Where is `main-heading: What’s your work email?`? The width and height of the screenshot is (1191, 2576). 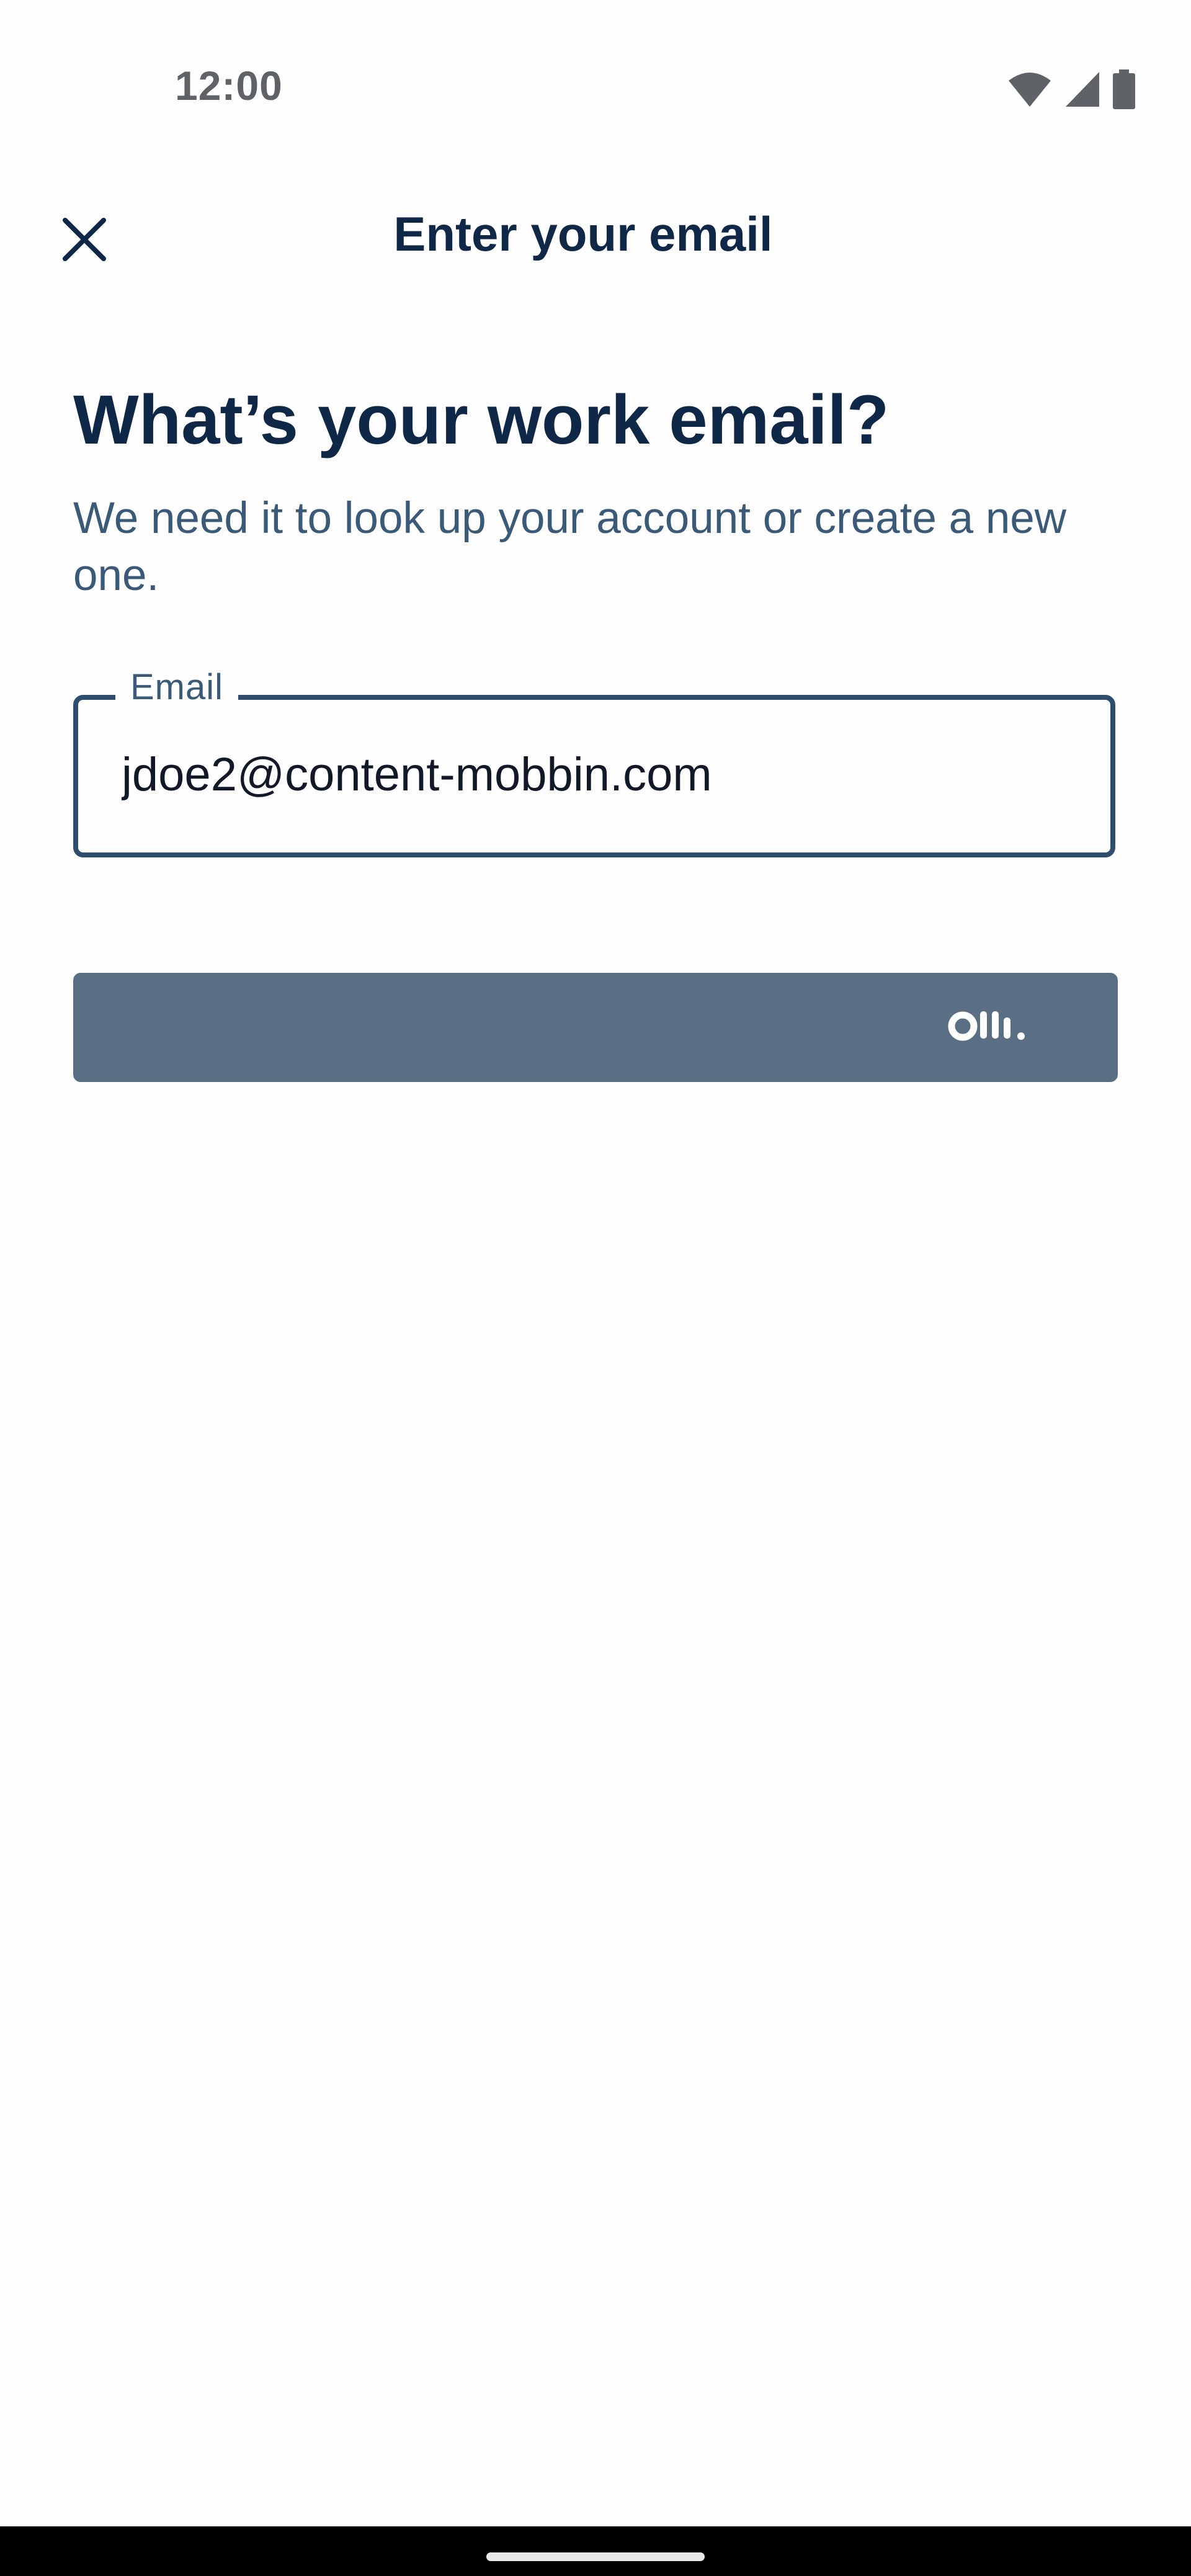
main-heading: What’s your work email? is located at coordinates (481, 419).